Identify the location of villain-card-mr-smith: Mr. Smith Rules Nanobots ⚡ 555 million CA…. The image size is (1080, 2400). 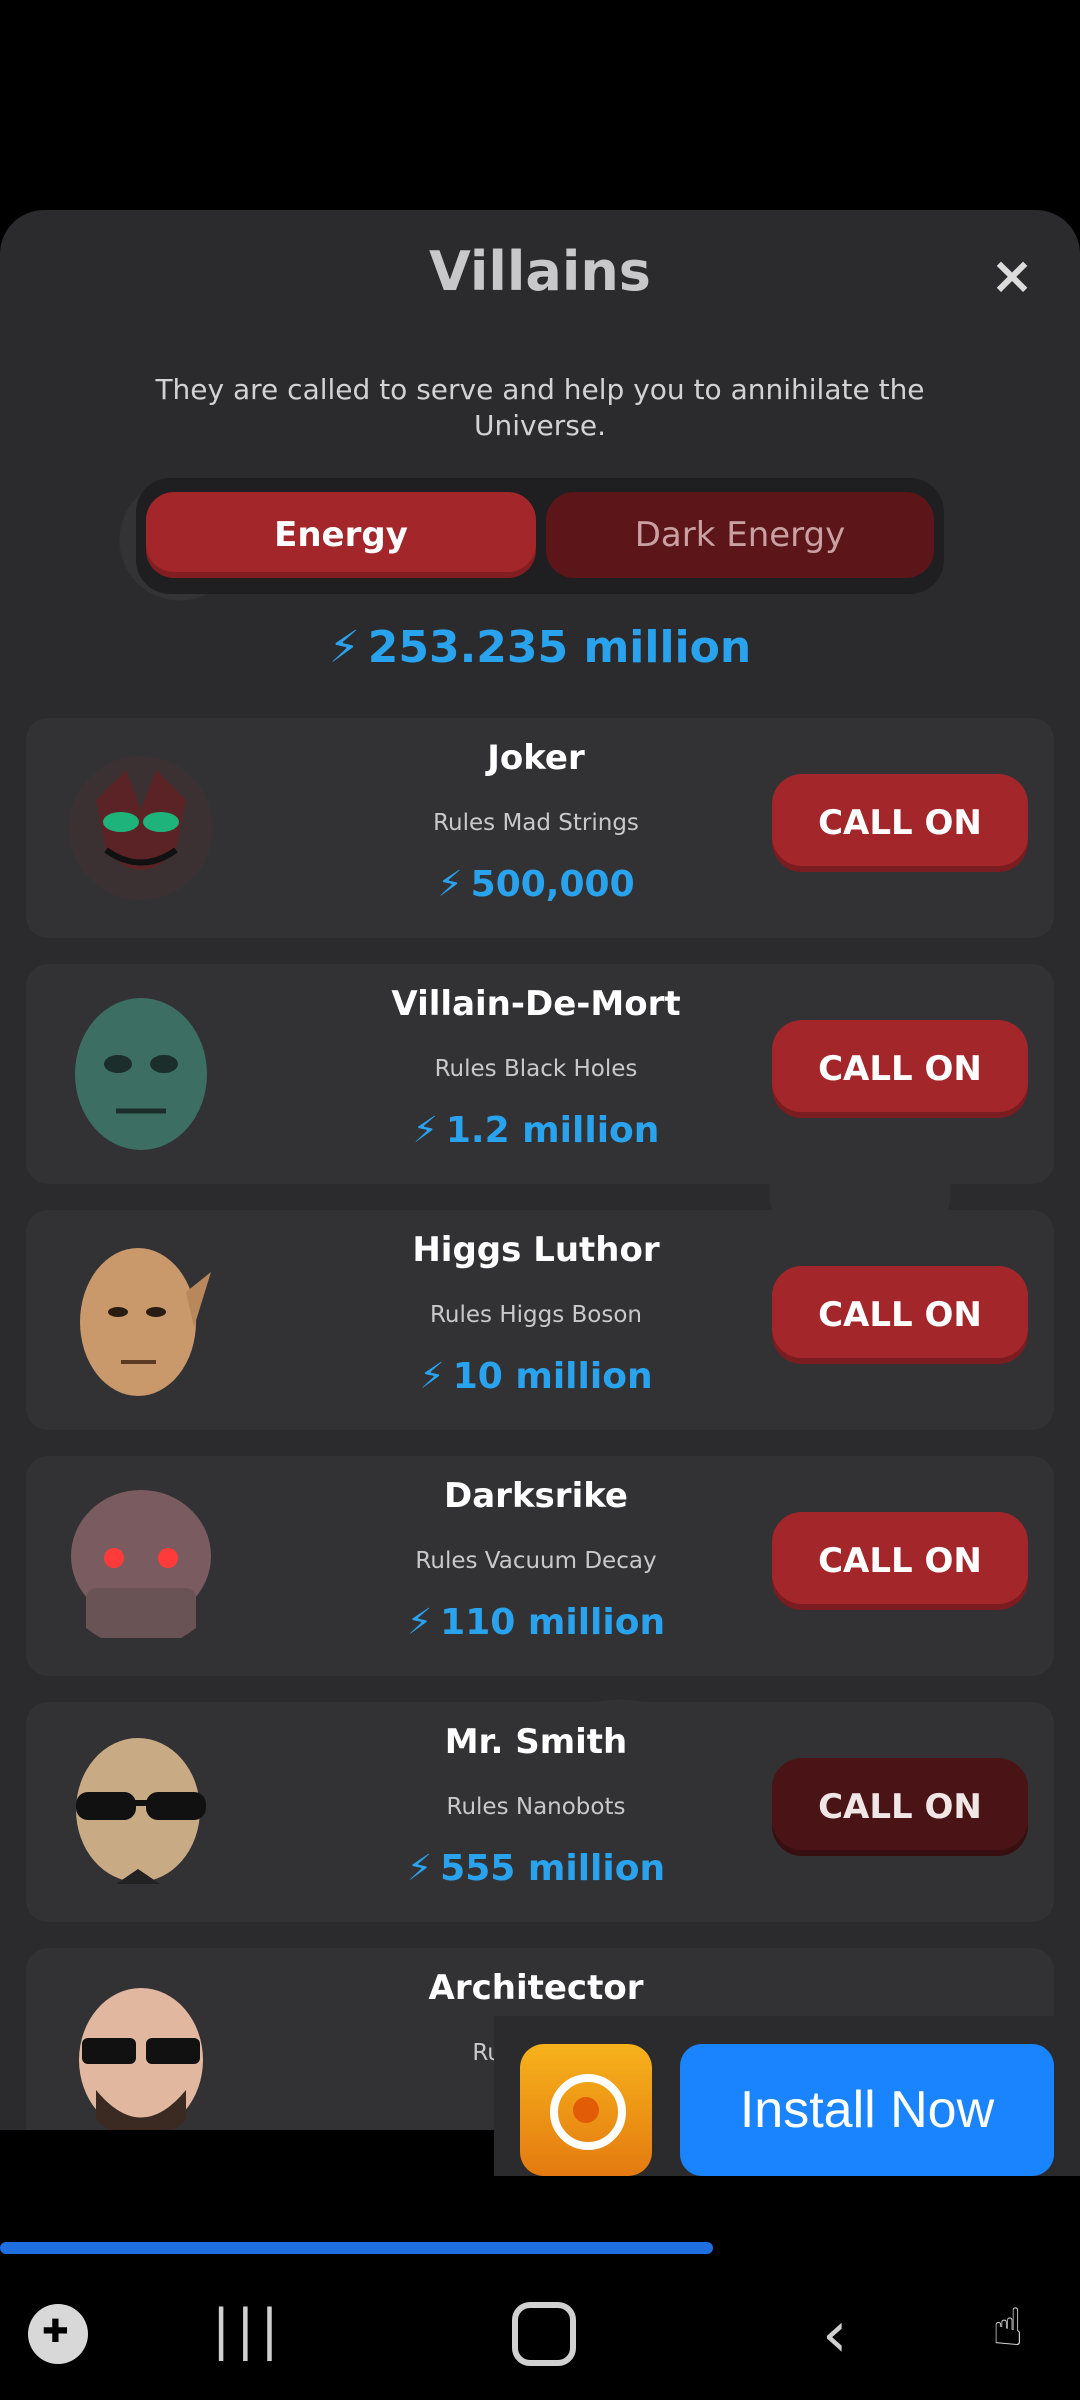
(540, 1812).